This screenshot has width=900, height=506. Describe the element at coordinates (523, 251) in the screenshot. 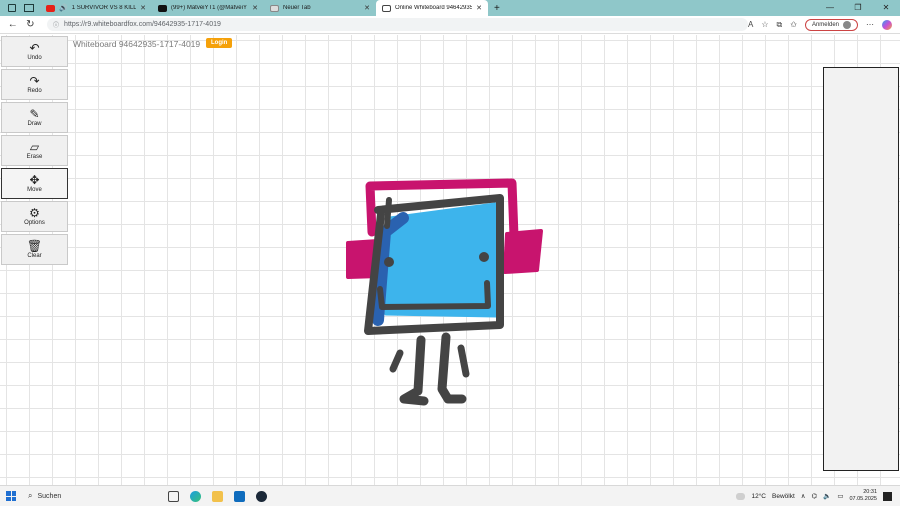

I see `right-earcup-stroke` at that location.